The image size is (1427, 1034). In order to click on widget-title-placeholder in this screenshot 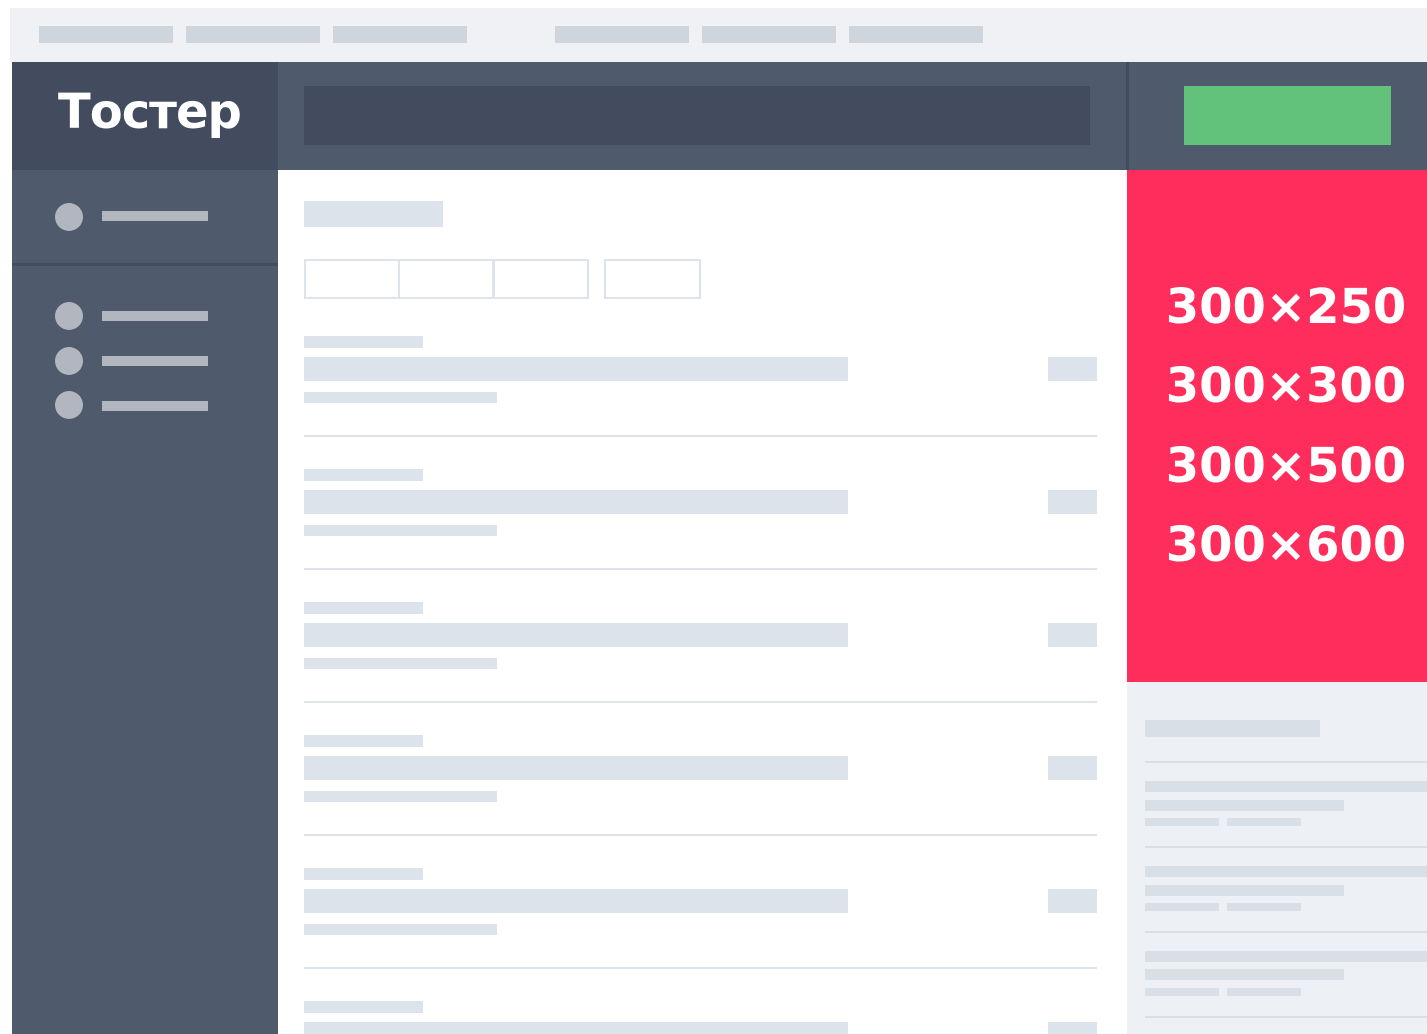, I will do `click(1232, 728)`.